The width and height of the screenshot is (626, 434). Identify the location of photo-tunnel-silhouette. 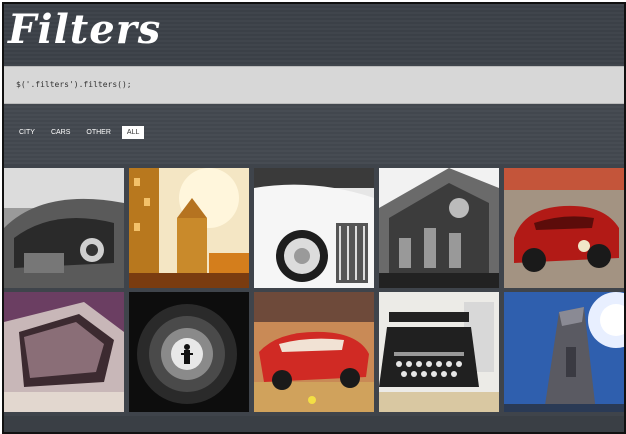
(189, 352).